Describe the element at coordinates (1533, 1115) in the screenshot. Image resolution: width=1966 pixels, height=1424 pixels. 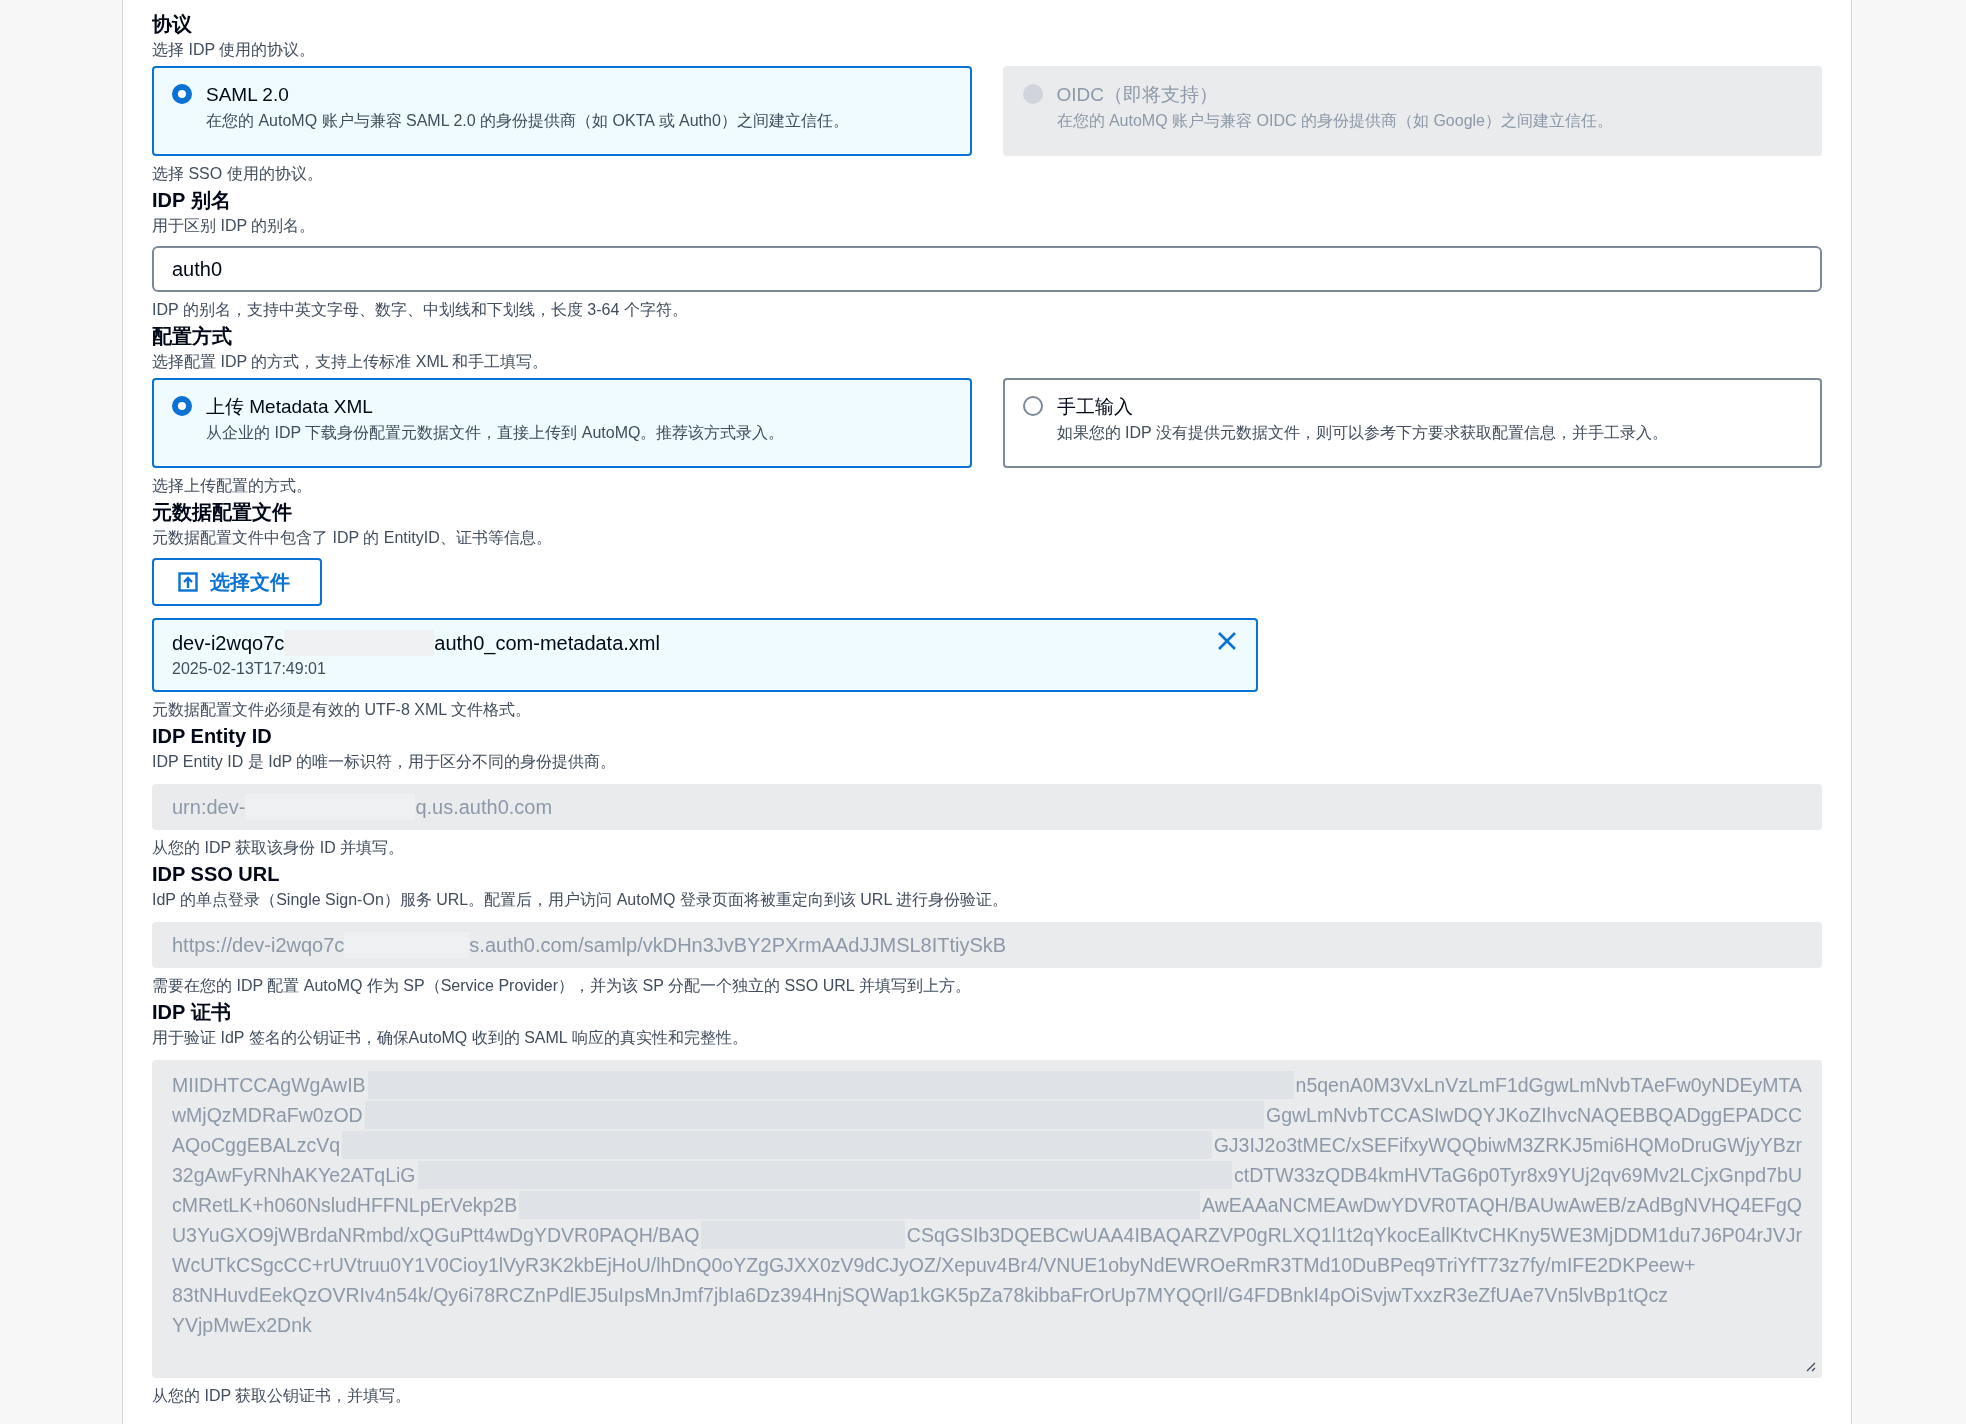
I see `certificate-text: GgwLmNvbTCCASIwDQYJKoZIhvcNAQEBBQADggEPADCC` at that location.